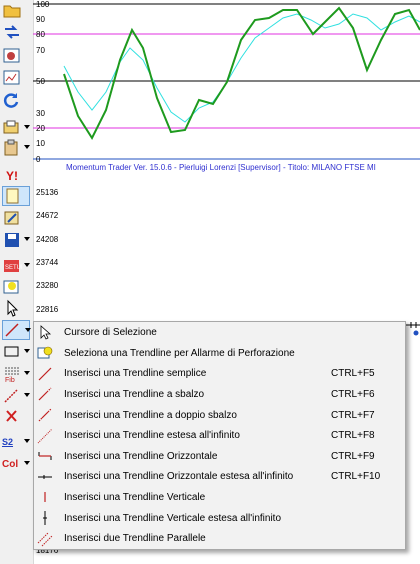 The height and width of the screenshot is (564, 420). What do you see at coordinates (12, 240) in the screenshot?
I see `floppy-disk-icon` at bounding box center [12, 240].